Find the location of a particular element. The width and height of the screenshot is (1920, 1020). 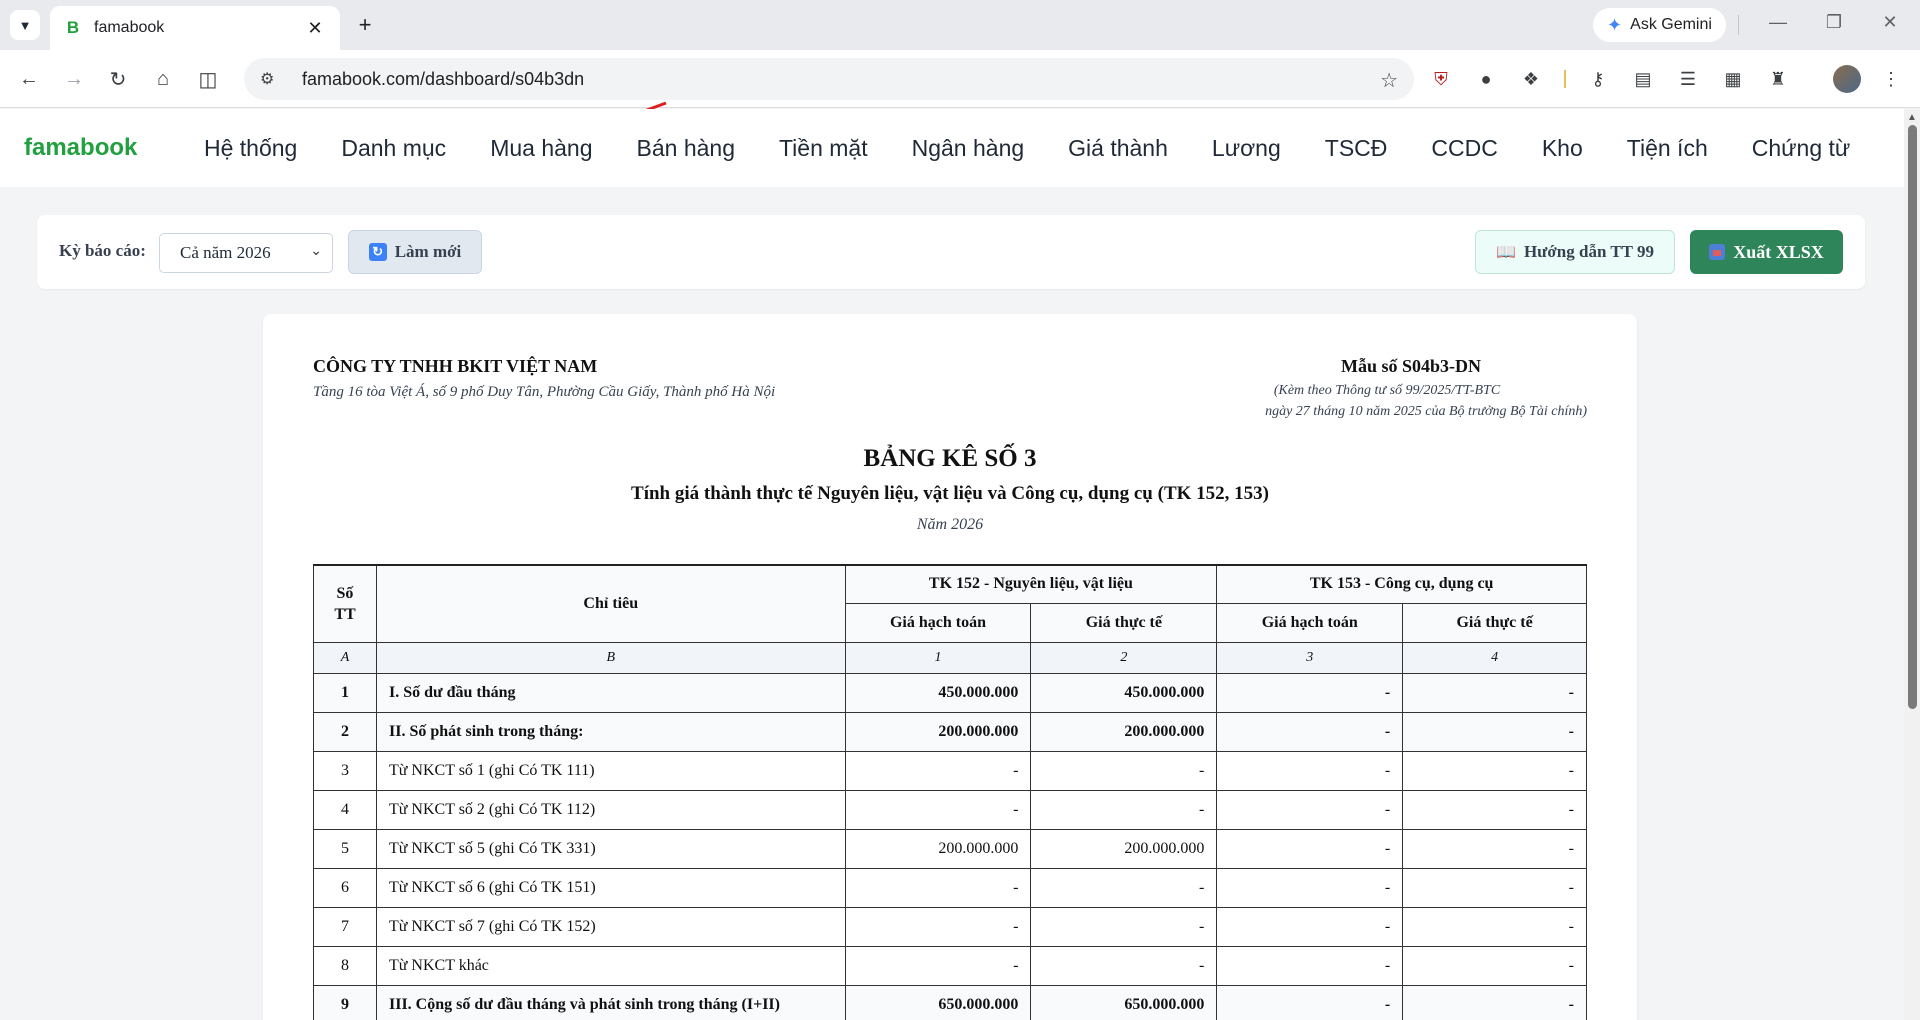

page-scrollbar: ▲ is located at coordinates (1912, 564).